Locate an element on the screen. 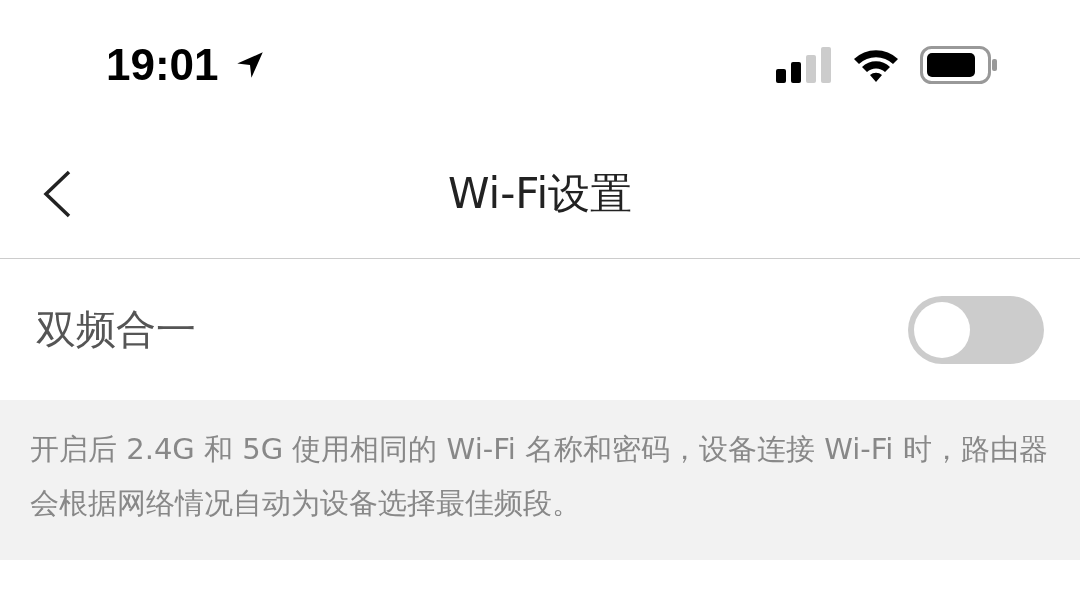  setting-label: 双频合一 is located at coordinates (116, 329).